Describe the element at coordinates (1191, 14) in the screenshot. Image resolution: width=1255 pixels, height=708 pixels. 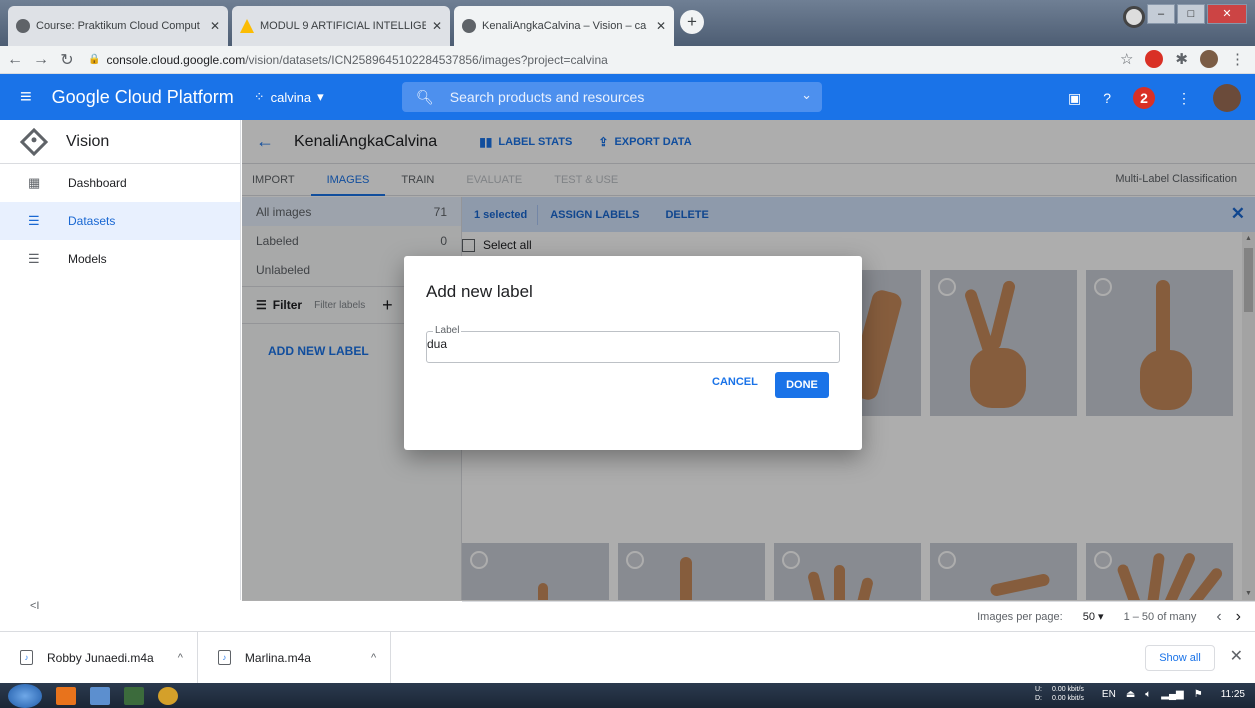
I see `maximize-button: □` at that location.